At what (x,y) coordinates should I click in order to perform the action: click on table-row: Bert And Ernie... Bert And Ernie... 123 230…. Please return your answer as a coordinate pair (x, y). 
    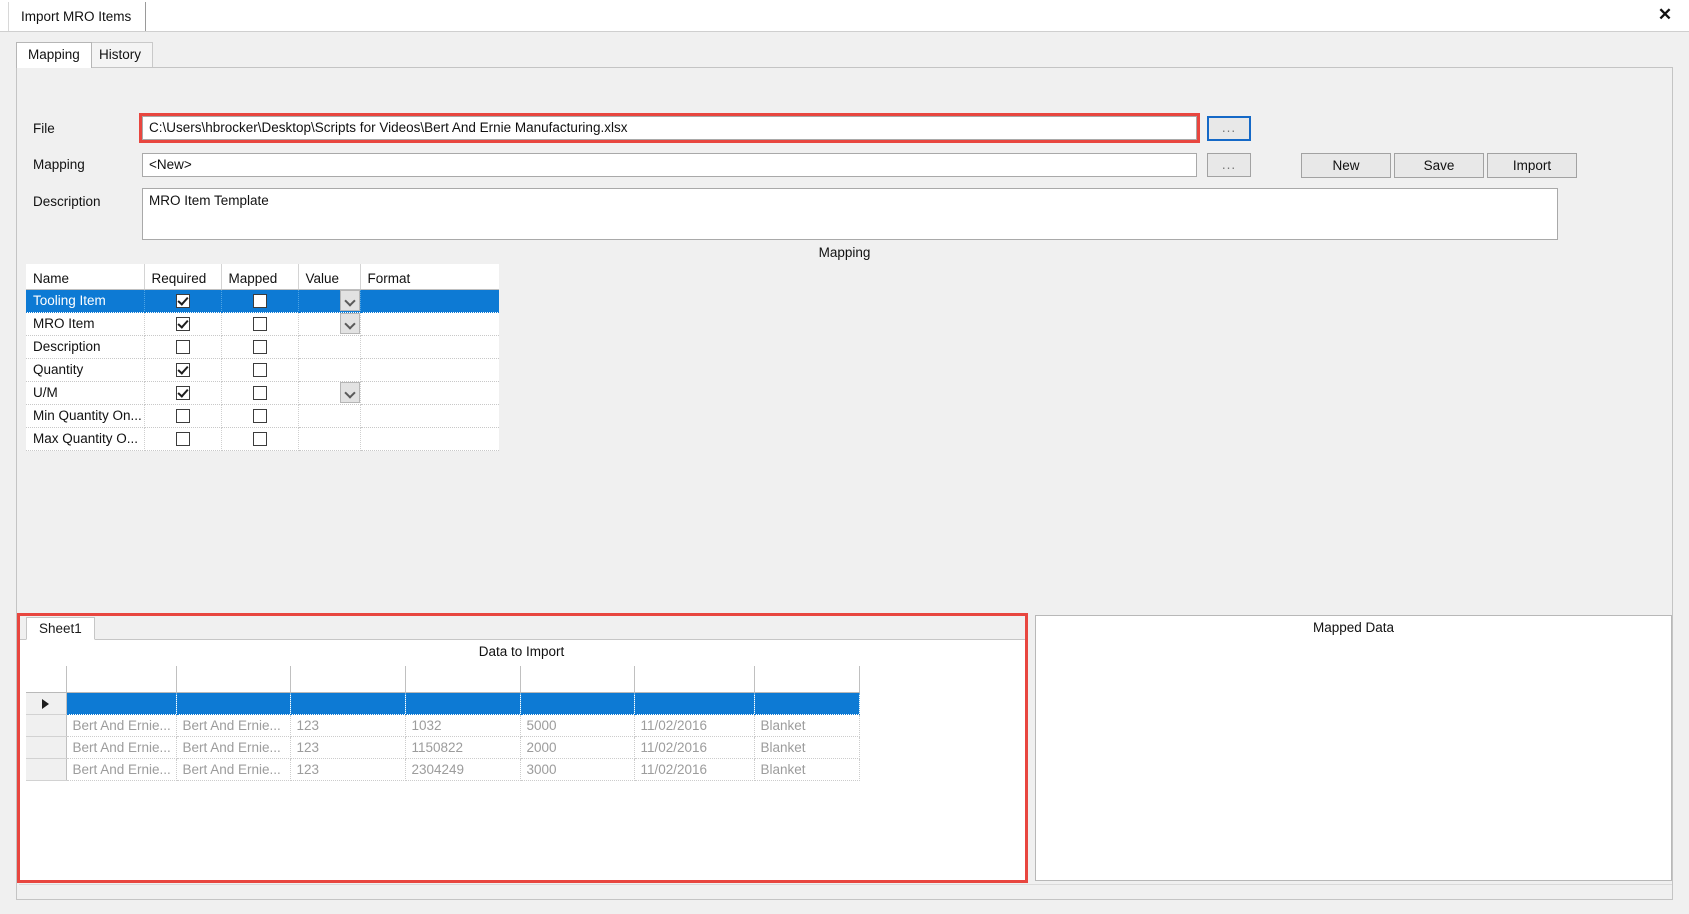
    Looking at the image, I should click on (443, 769).